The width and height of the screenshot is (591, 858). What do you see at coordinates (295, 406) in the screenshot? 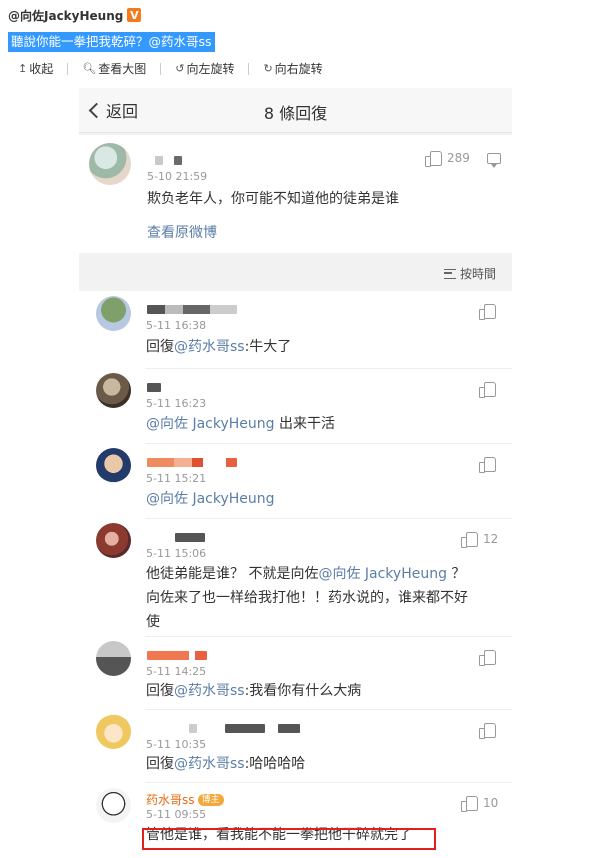
I see `reply-item: 5-11 16:23 @向佐 JackyHeung 出来干活` at bounding box center [295, 406].